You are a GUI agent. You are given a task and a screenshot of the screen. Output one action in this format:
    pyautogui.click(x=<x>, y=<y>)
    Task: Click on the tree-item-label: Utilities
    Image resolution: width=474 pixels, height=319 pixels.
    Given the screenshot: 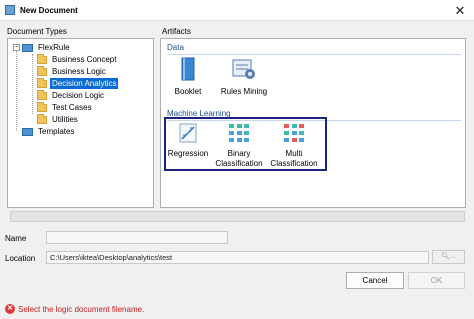 What is the action you would take?
    pyautogui.click(x=65, y=119)
    